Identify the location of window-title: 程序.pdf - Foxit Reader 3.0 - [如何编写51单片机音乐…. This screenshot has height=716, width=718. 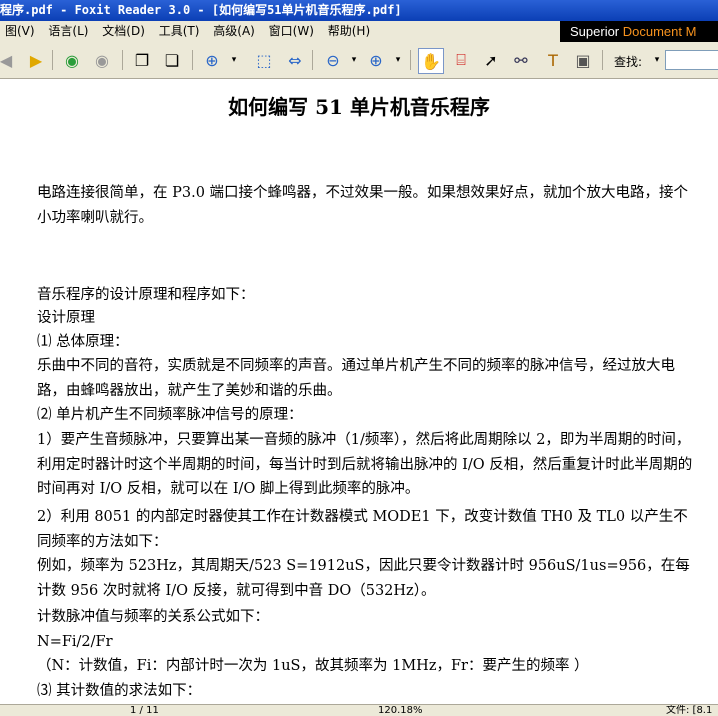
(201, 10).